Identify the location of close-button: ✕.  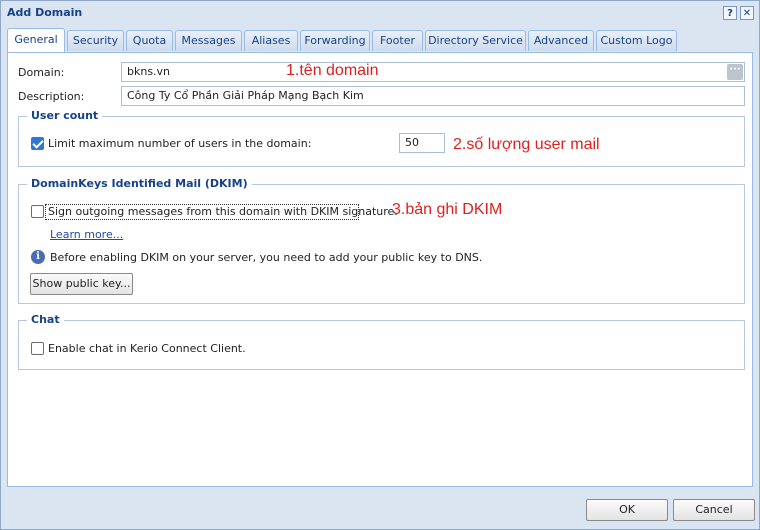
(747, 13).